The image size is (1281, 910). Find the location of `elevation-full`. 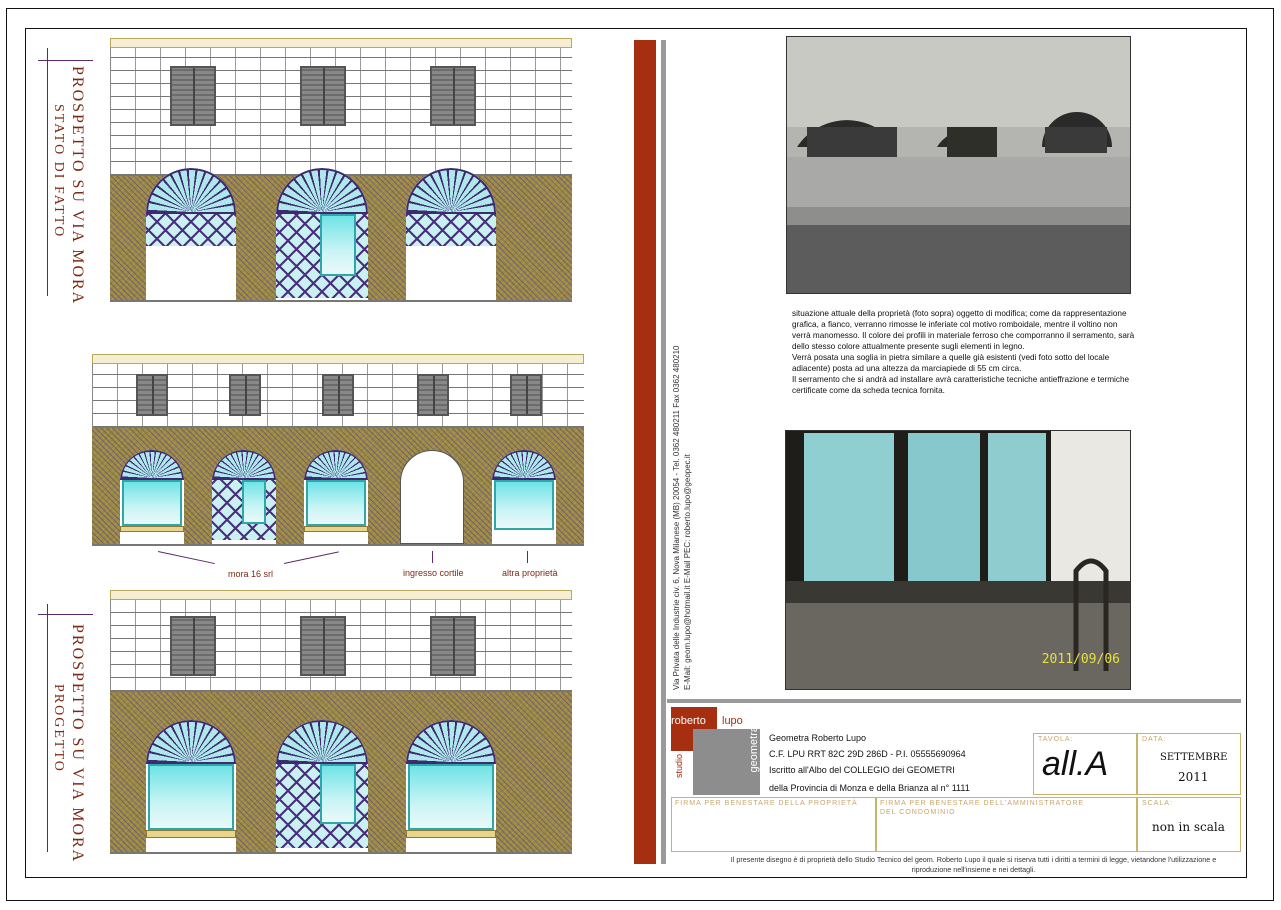

elevation-full is located at coordinates (338, 450).